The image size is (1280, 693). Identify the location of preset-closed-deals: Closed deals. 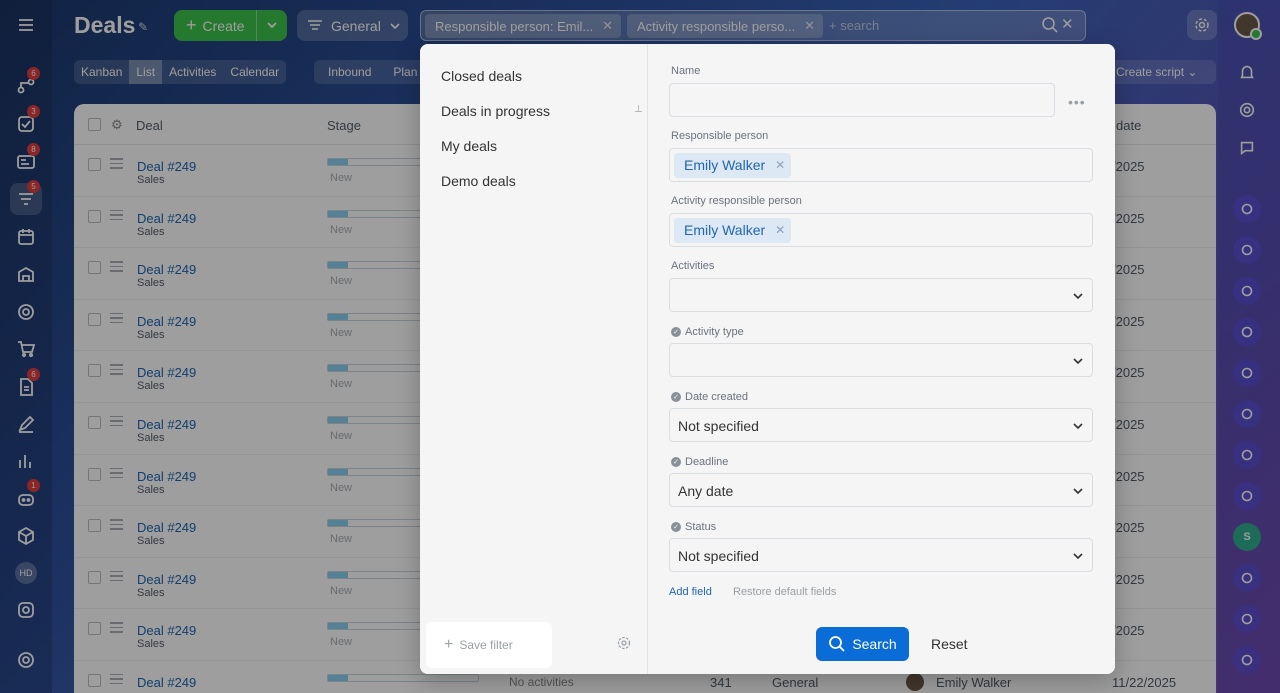
(481, 76).